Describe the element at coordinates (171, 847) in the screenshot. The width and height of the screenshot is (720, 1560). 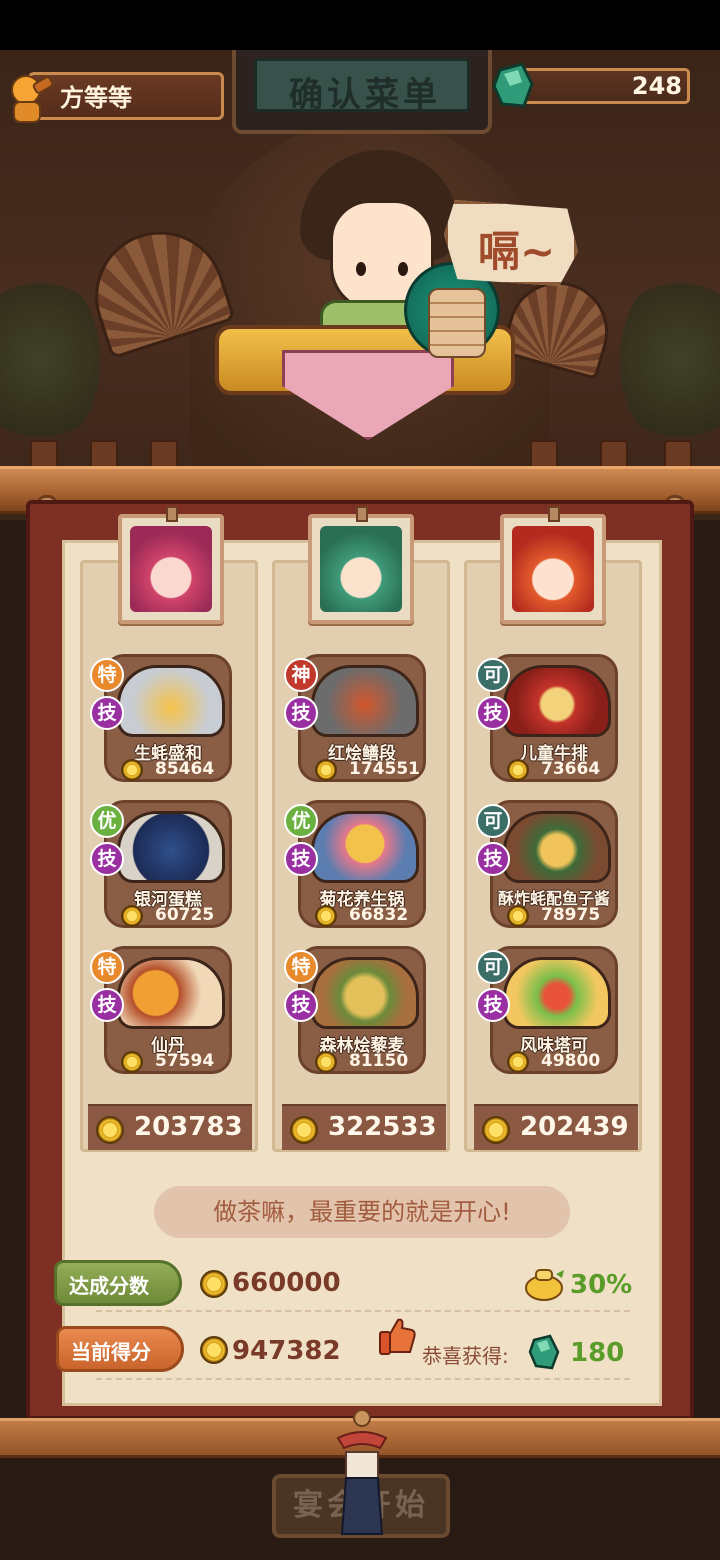
I see `galaxy-cake-icon` at that location.